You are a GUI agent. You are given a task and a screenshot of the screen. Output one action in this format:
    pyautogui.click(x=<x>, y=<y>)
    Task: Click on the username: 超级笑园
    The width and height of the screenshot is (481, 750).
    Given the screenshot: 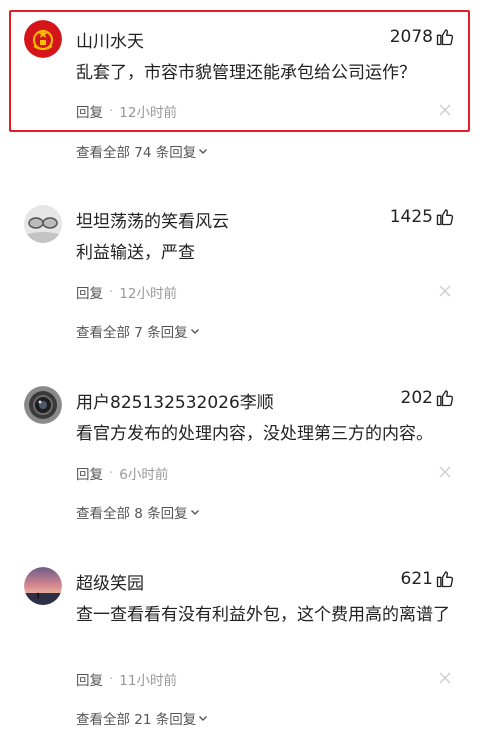 What is the action you would take?
    pyautogui.click(x=110, y=581)
    